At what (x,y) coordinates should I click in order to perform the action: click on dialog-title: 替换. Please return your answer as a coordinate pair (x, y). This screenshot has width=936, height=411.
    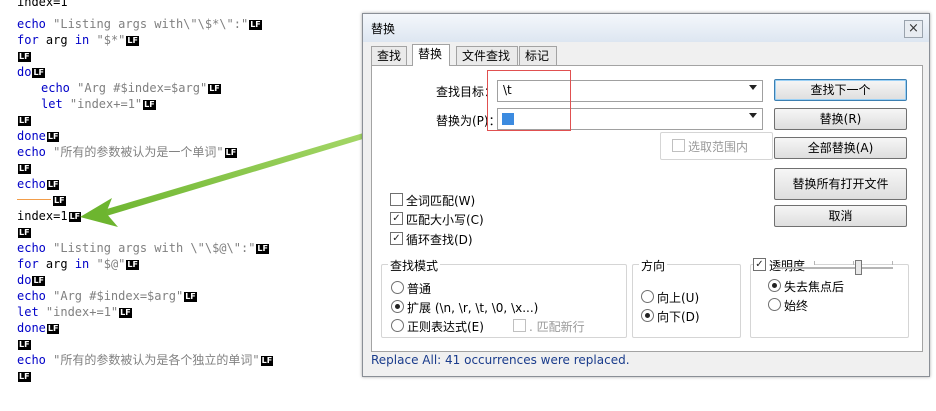
    Looking at the image, I should click on (383, 29).